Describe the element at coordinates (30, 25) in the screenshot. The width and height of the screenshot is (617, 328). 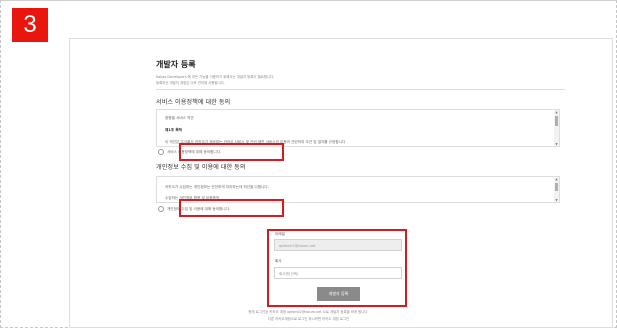
I see `step-badge: 3` at that location.